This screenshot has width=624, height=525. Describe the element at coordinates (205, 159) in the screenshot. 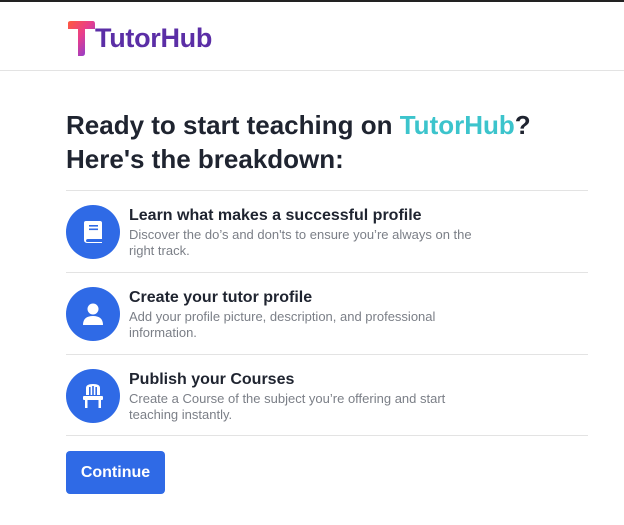

I see `title-line-2: Here's the breakdown:` at that location.